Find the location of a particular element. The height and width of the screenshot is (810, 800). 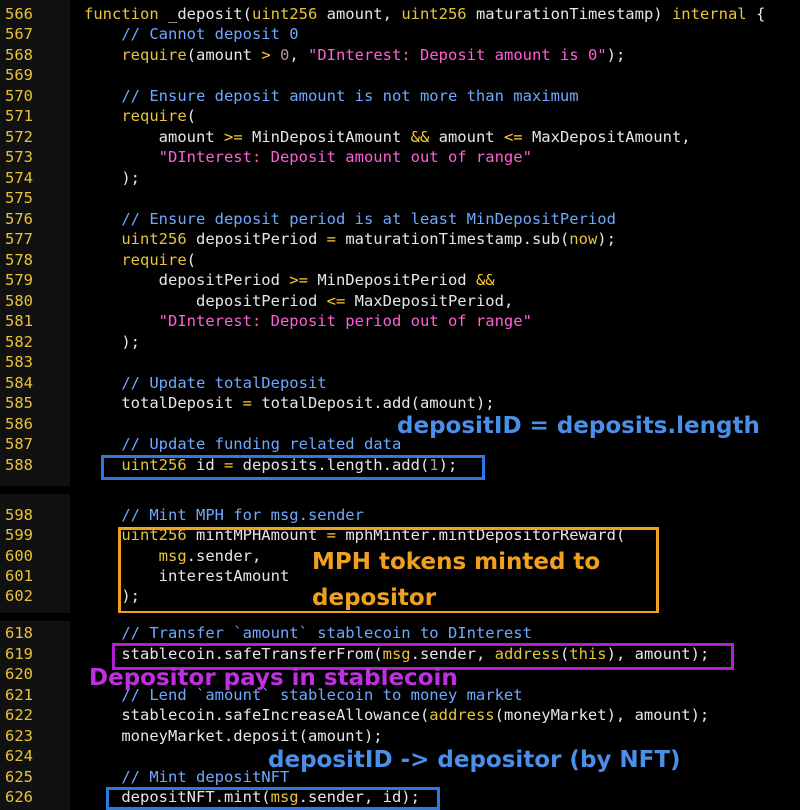

line-number: 600 is located at coordinates (19, 556).